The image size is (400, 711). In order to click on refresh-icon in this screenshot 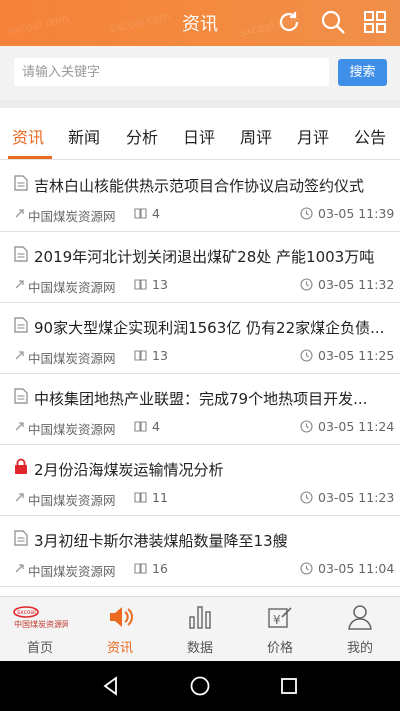, I will do `click(289, 22)`.